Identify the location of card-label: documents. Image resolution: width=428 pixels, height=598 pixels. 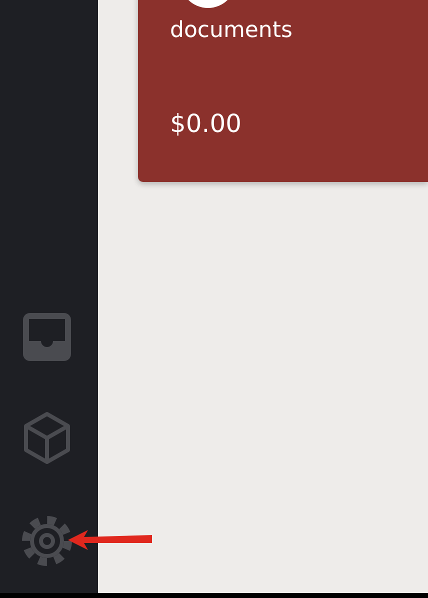
(231, 30).